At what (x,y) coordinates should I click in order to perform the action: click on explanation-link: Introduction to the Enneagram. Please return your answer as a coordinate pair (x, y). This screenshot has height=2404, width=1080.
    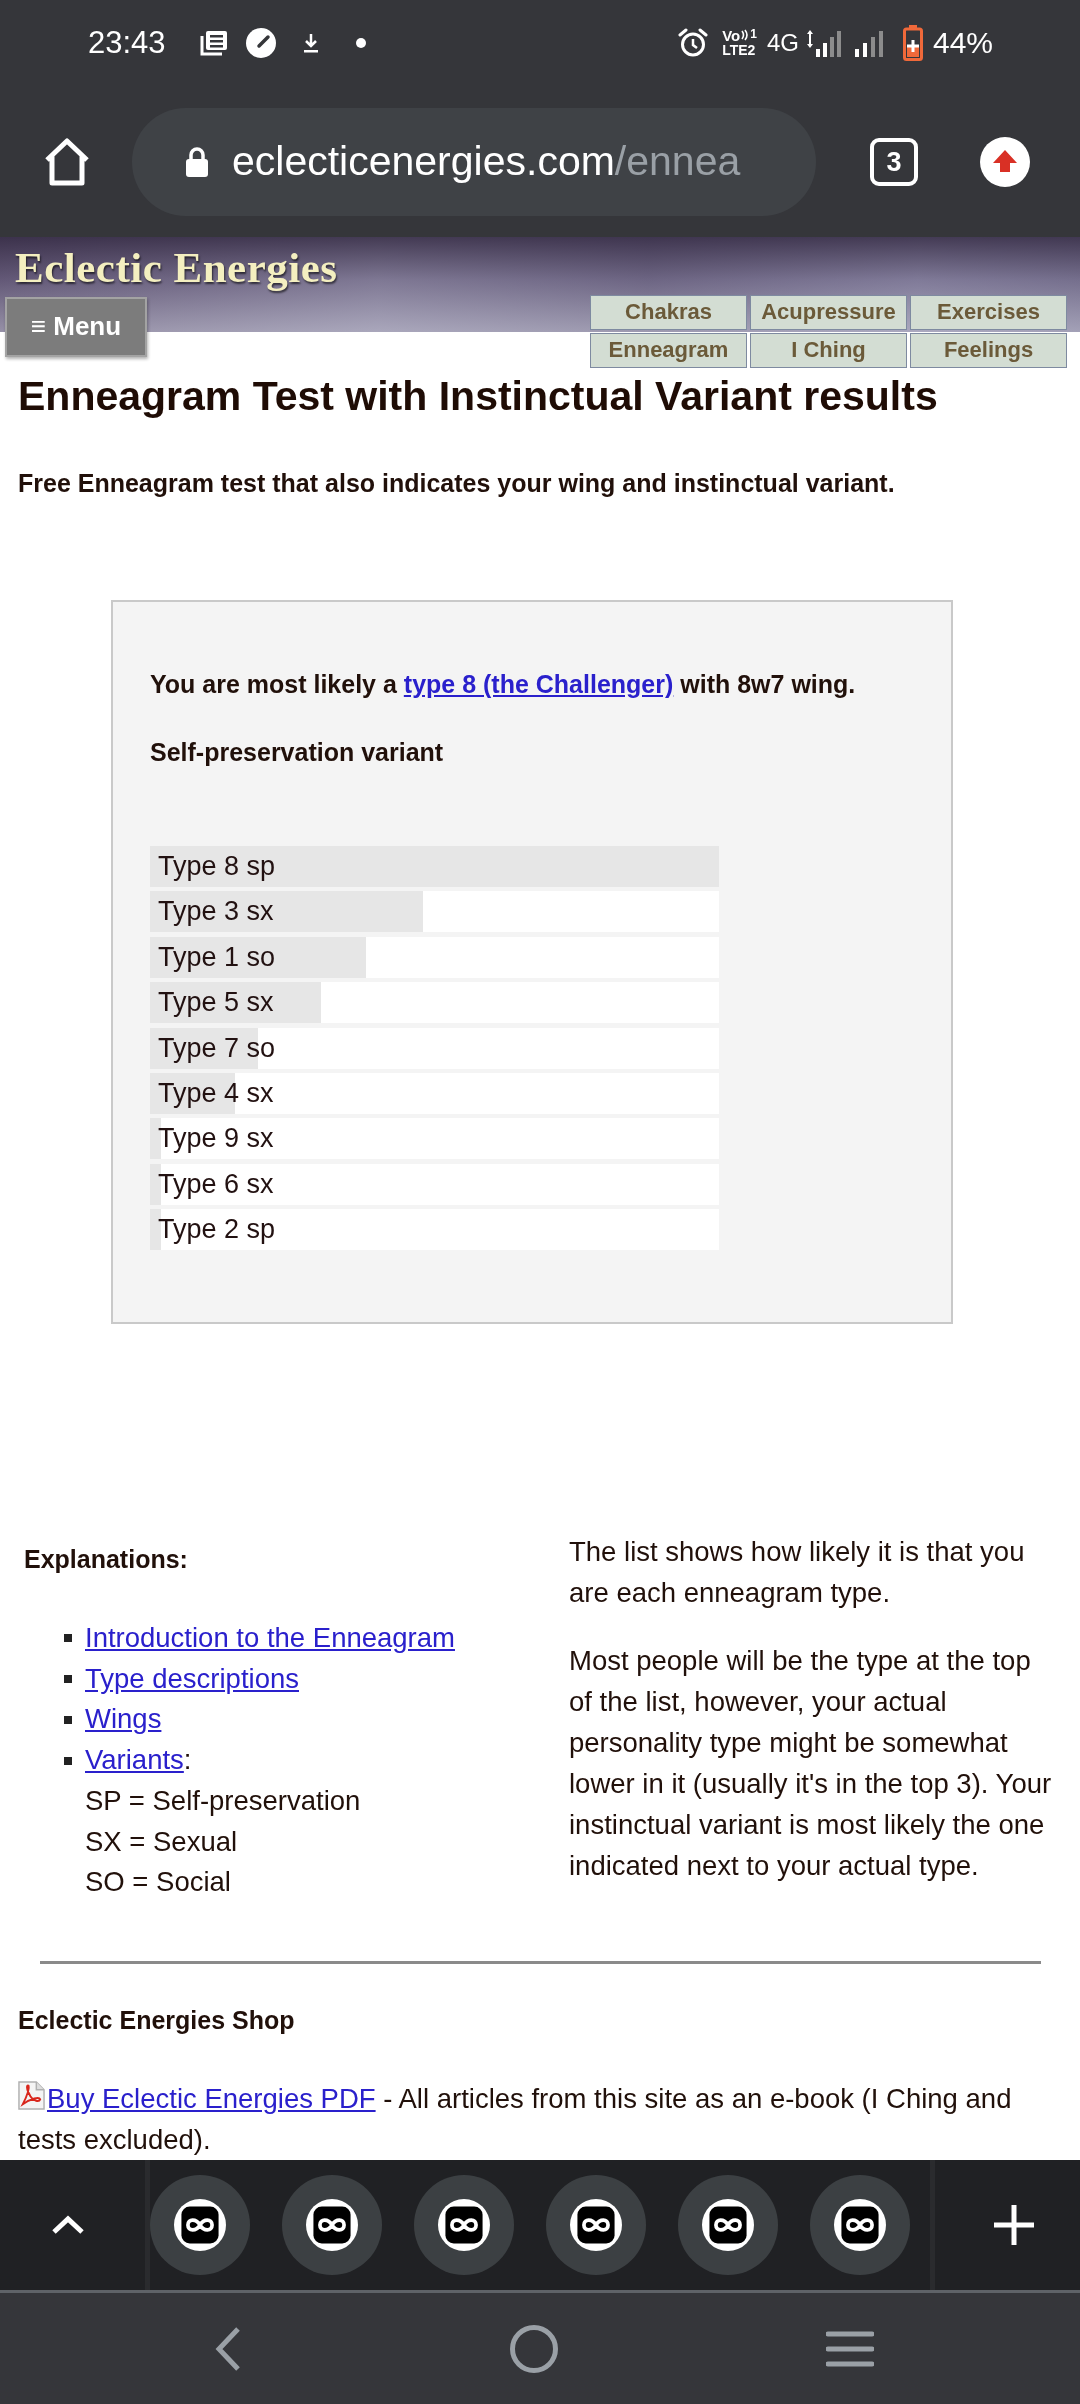
    Looking at the image, I should click on (270, 1638).